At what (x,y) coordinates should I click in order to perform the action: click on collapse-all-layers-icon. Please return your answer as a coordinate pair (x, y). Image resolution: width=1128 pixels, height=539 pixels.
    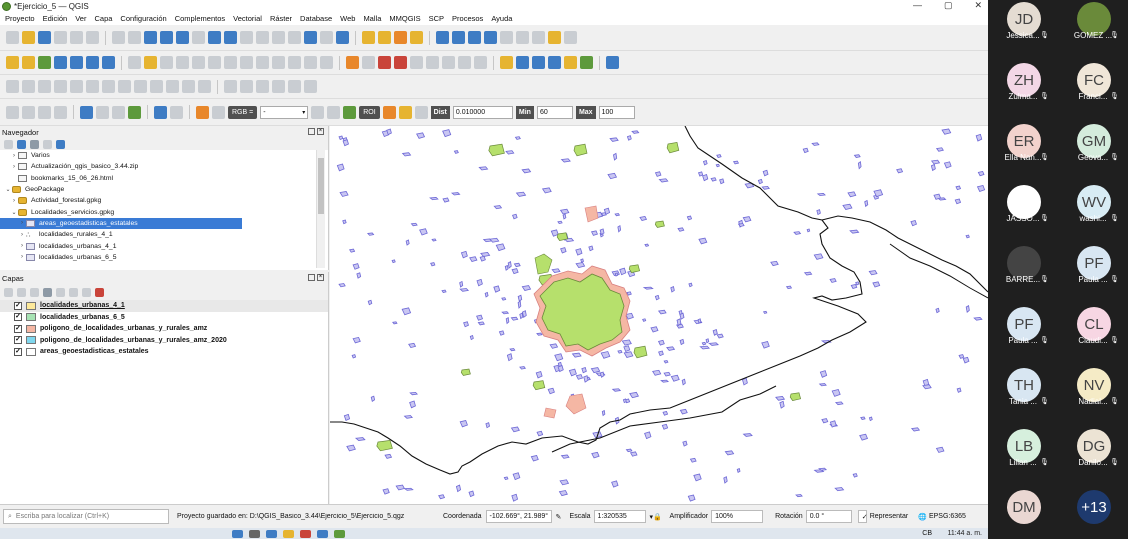
    Looking at the image, I should click on (86, 292).